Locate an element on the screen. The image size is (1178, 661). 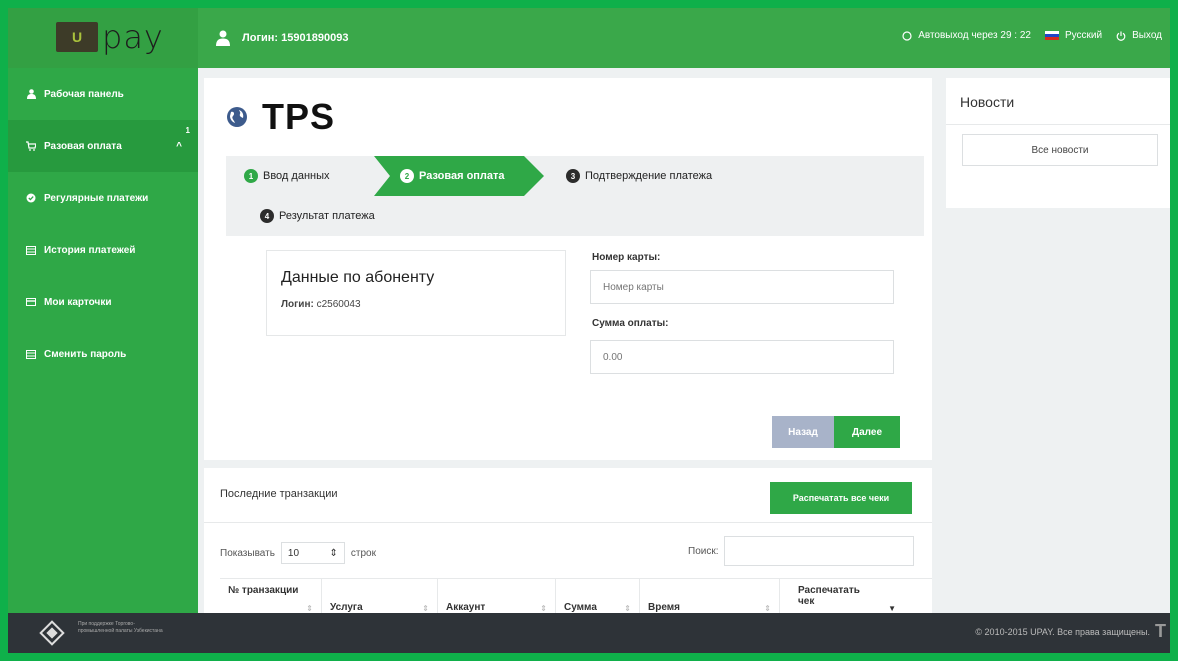
login-label: Логин: is located at coordinates (297, 304).